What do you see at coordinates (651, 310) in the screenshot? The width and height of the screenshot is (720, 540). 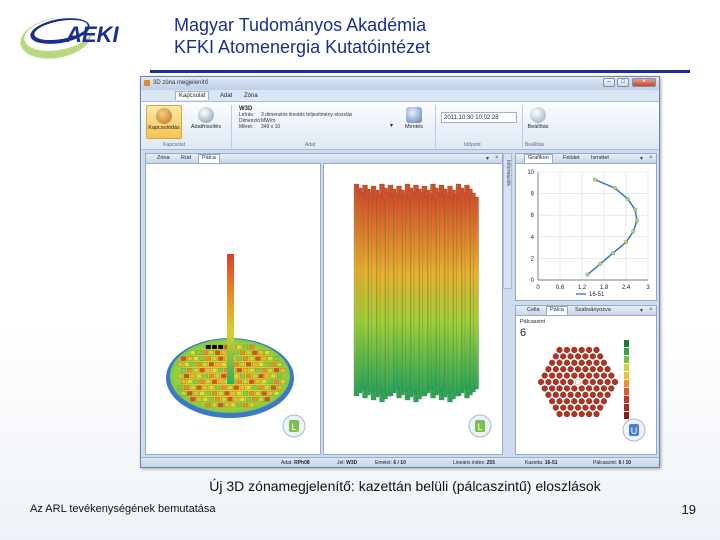 I see `map-close-icon: ×` at bounding box center [651, 310].